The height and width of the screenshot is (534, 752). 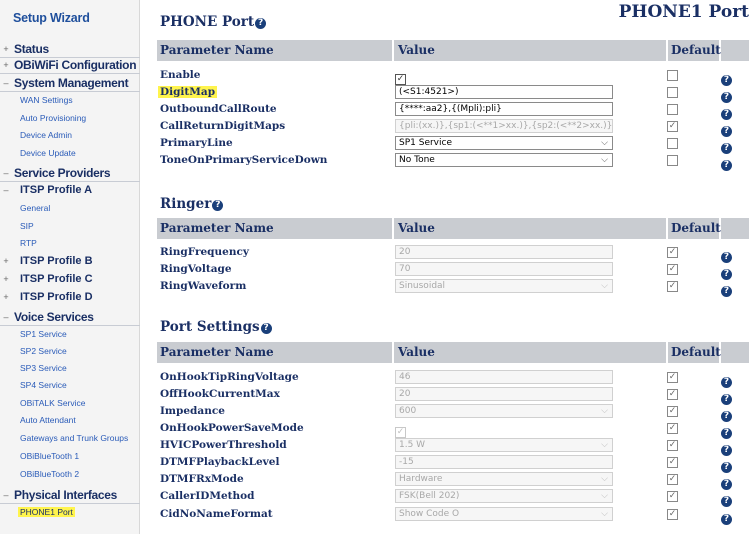 I want to click on table-row: CallerIDMethod FSK(Bell 202) ⌵ ✓?, so click(x=453, y=497).